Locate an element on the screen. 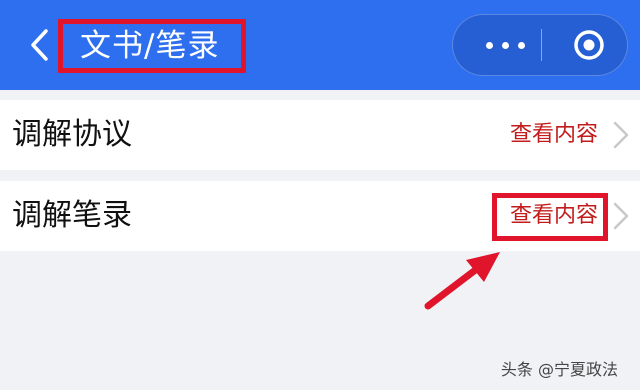  back-button is located at coordinates (39, 45).